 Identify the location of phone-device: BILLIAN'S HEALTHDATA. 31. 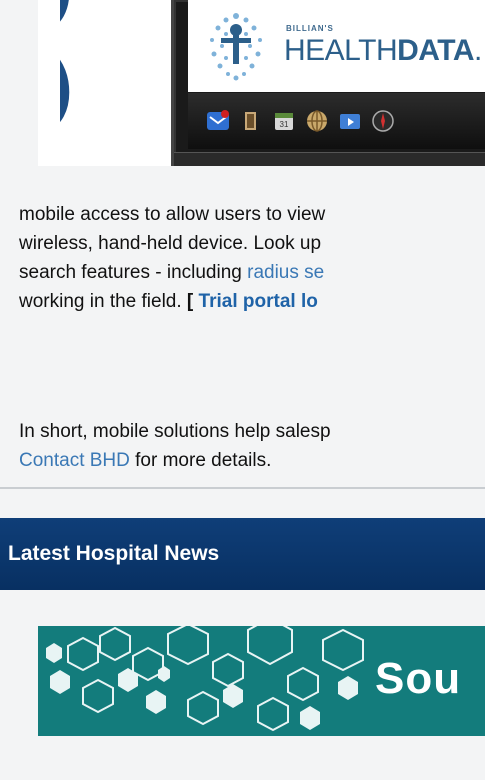
(328, 83).